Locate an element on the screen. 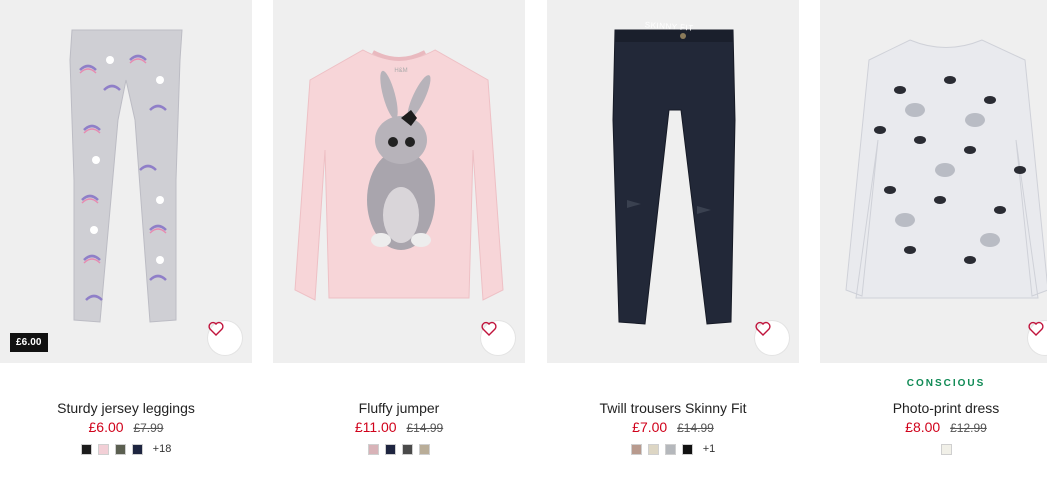  more-colors-count: +1 is located at coordinates (709, 449).